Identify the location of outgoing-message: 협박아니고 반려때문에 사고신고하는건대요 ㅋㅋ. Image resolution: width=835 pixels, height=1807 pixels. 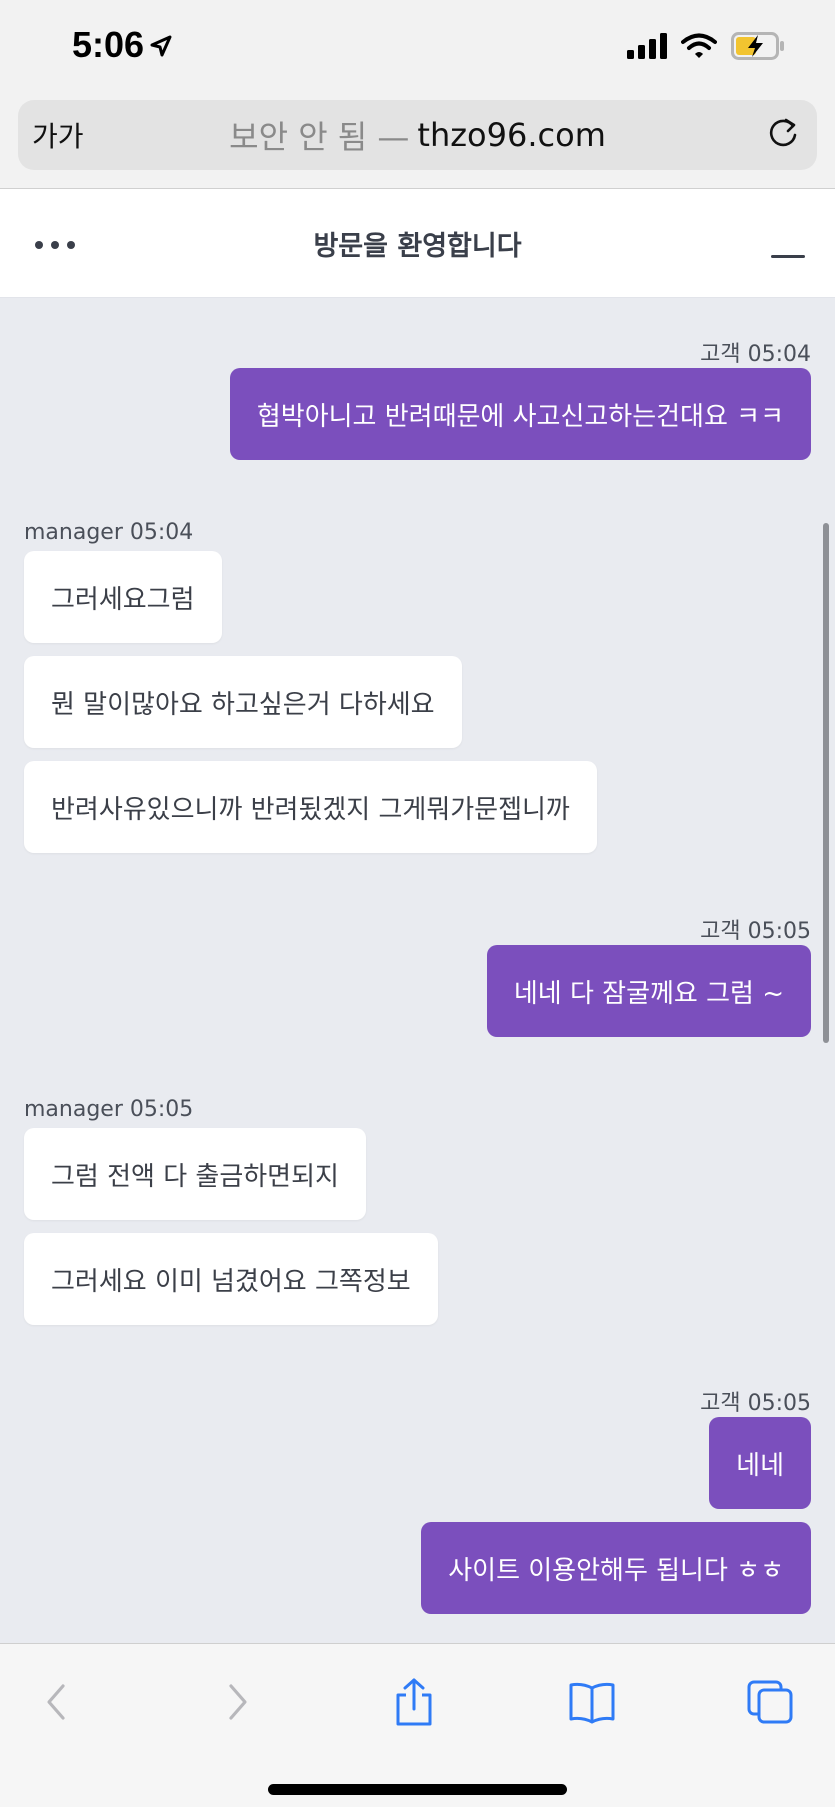
(520, 414).